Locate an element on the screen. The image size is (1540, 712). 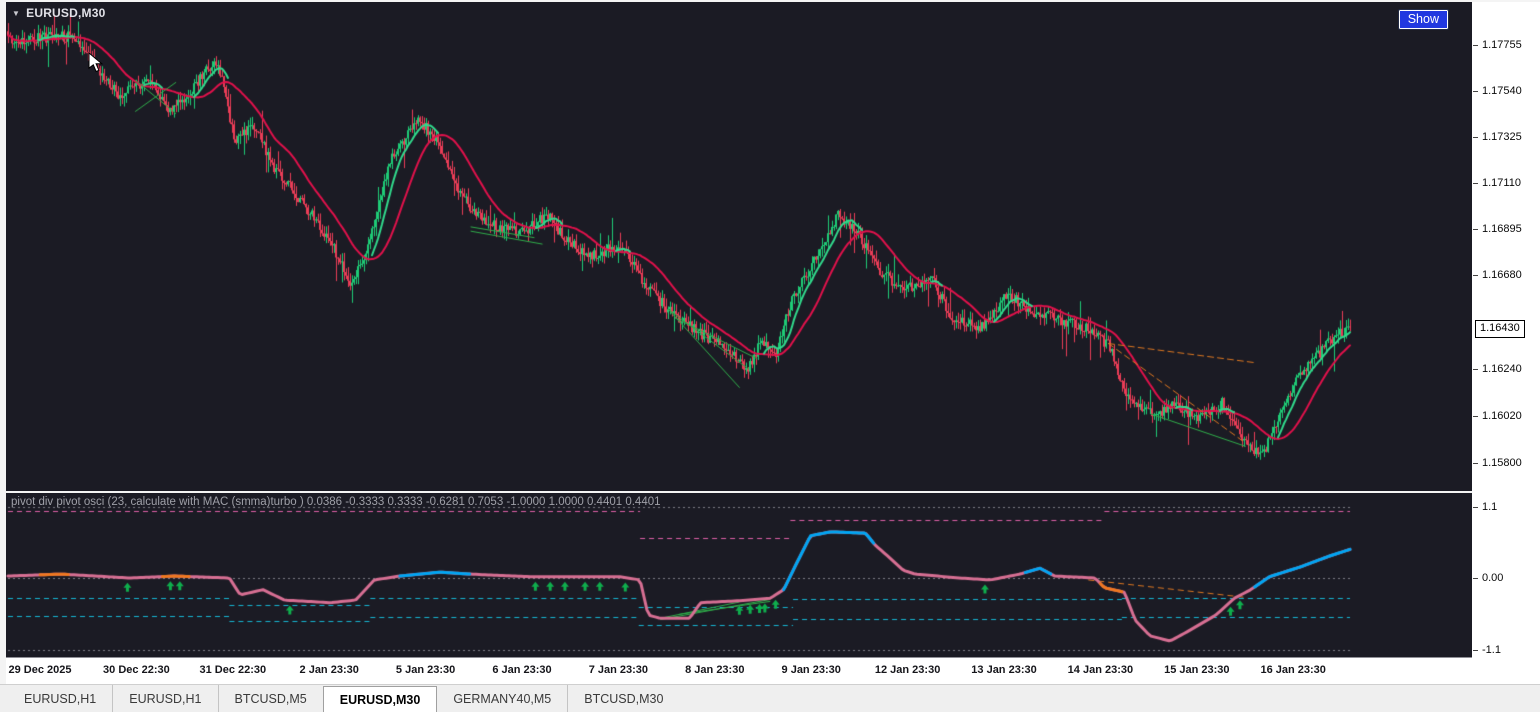
chart-symbol-label: ▼ EURUSD,M30 is located at coordinates (58, 13).